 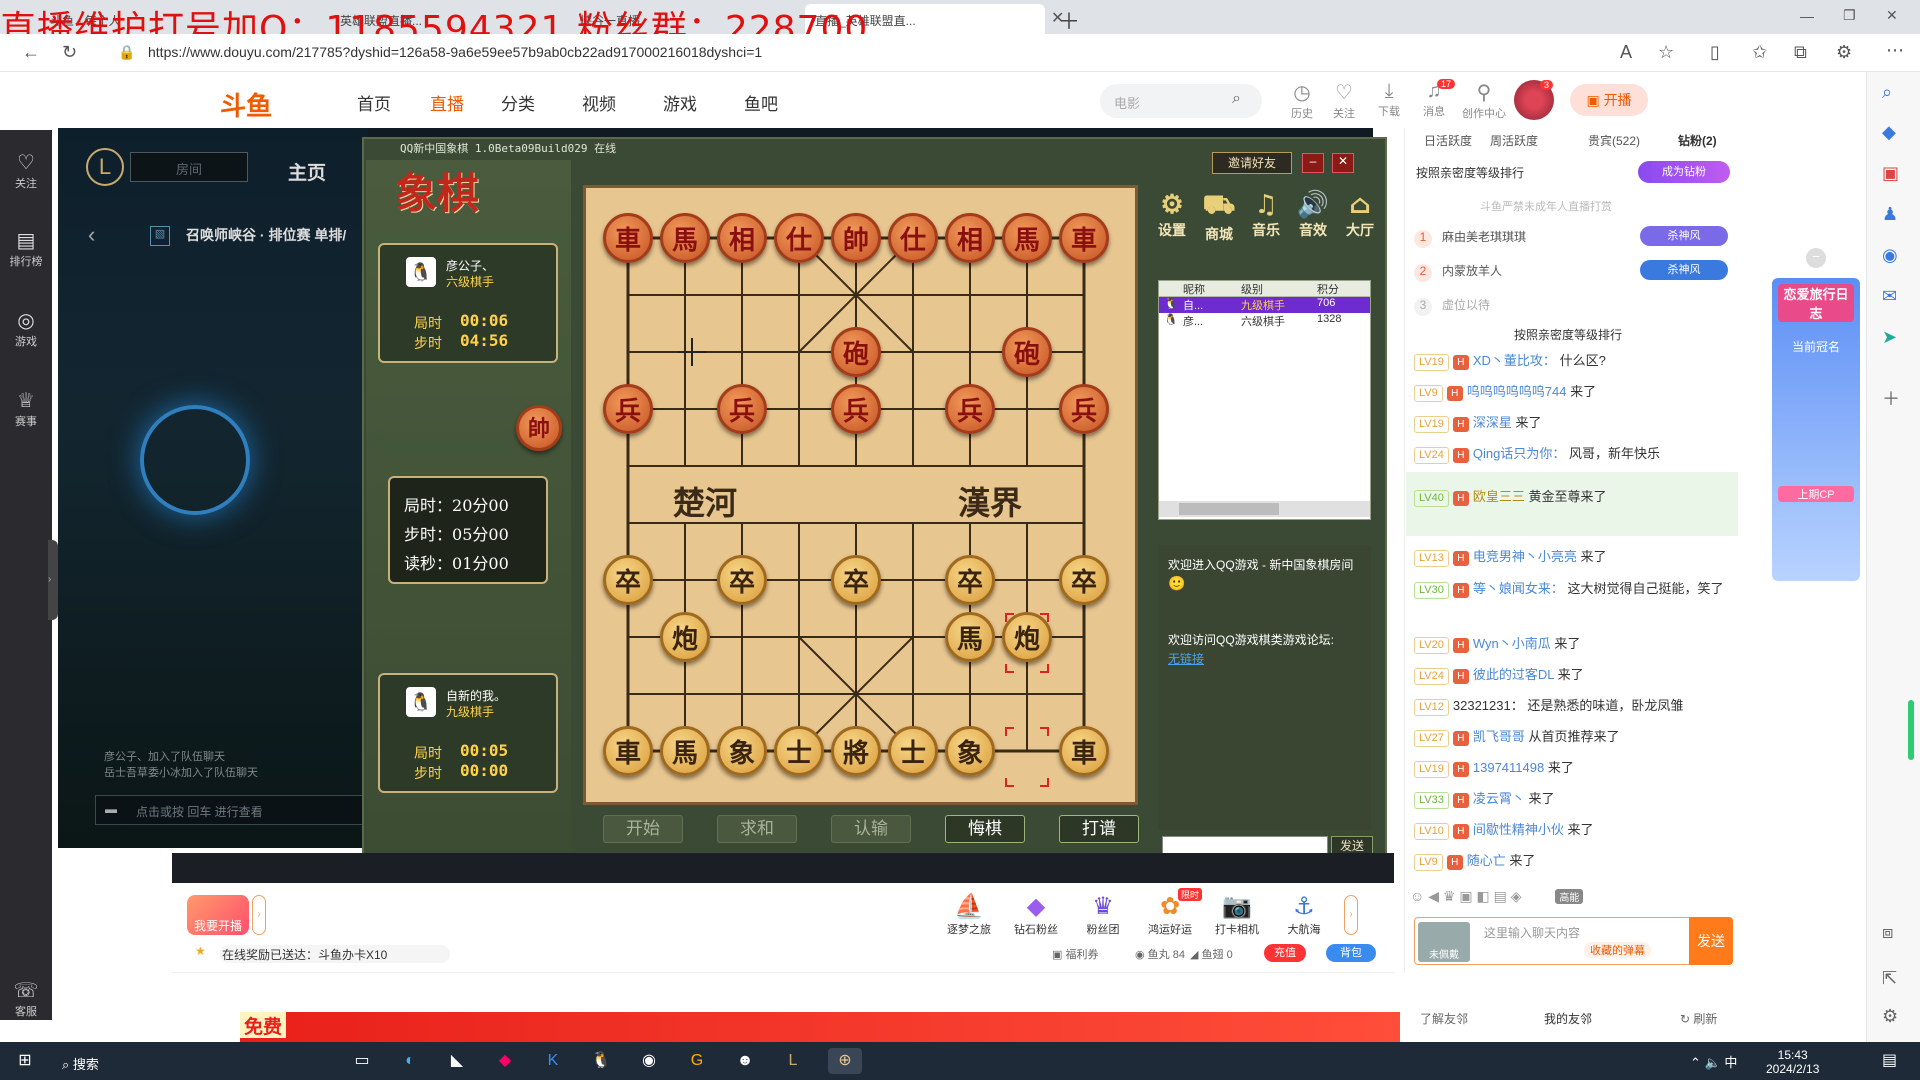 What do you see at coordinates (1891, 398) in the screenshot?
I see `add-icon: ＋` at bounding box center [1891, 398].